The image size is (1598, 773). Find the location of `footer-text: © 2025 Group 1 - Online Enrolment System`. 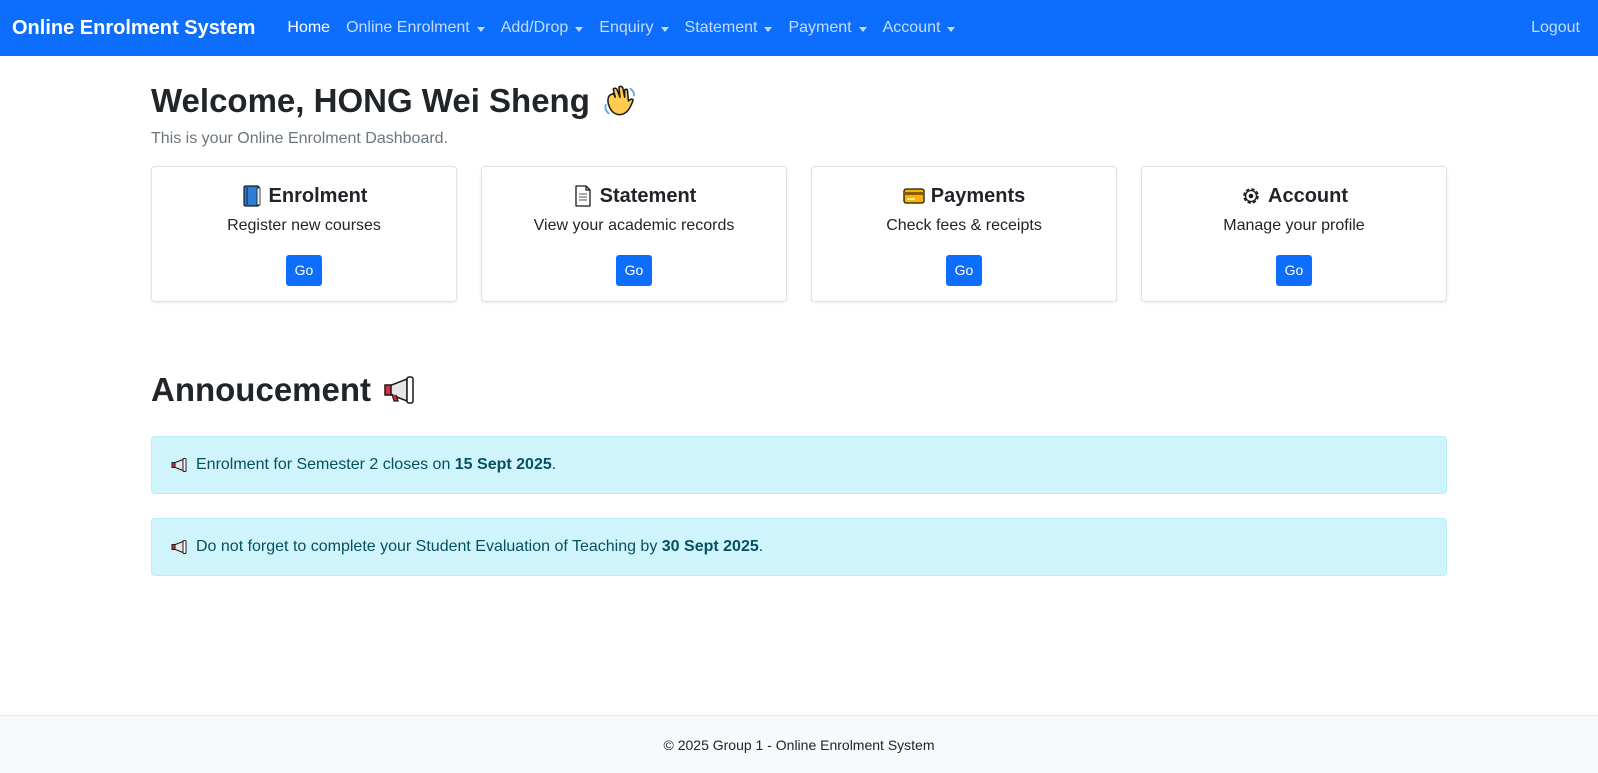

footer-text: © 2025 Group 1 - Online Enrolment System is located at coordinates (799, 744).